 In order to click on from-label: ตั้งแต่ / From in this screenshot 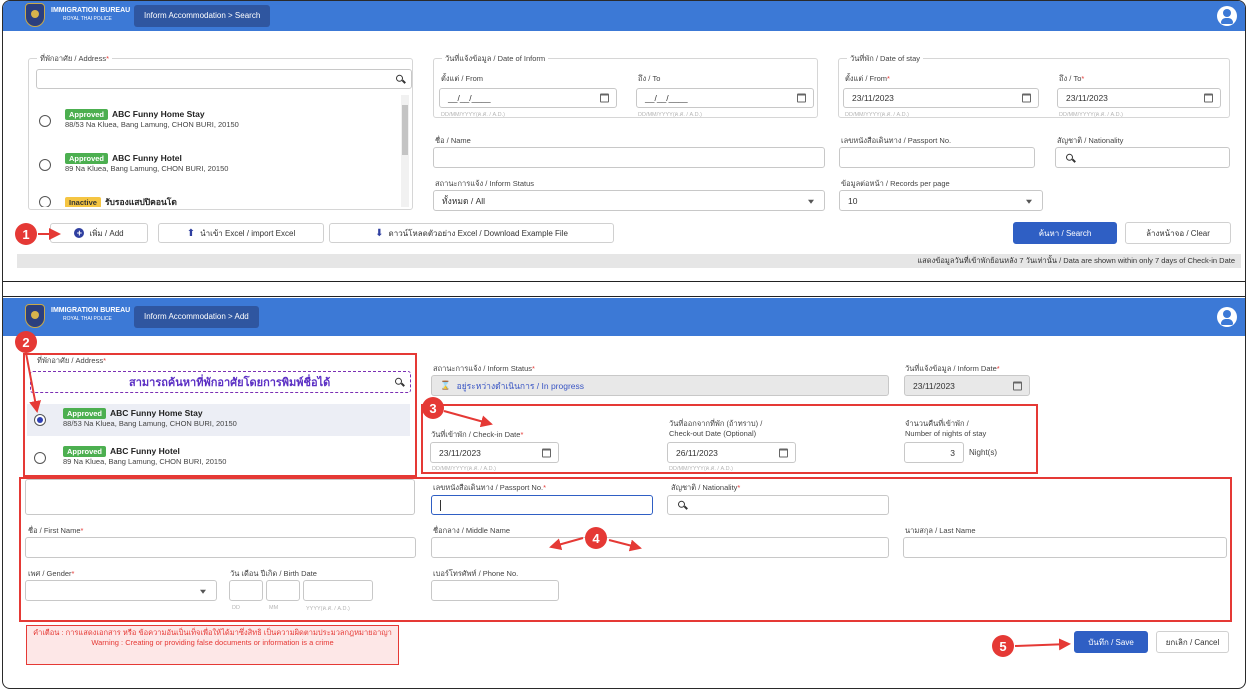, I will do `click(462, 78)`.